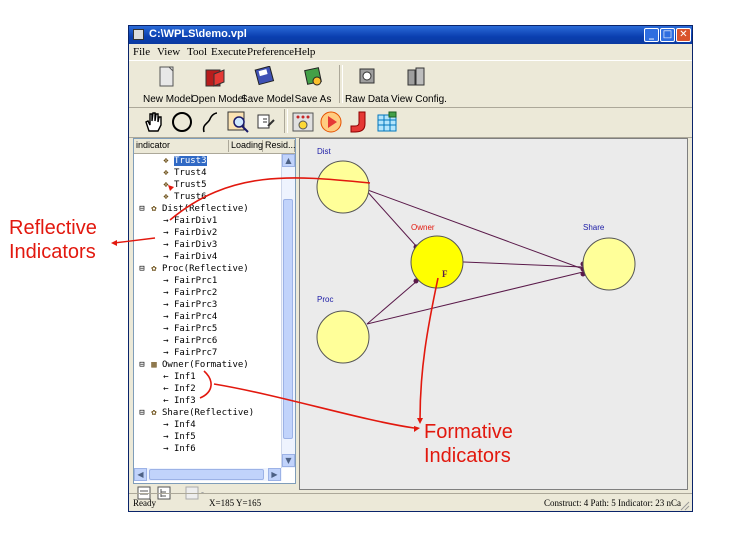 The width and height of the screenshot is (750, 550). What do you see at coordinates (314, 406) in the screenshot?
I see `formative-arrow-left` at bounding box center [314, 406].